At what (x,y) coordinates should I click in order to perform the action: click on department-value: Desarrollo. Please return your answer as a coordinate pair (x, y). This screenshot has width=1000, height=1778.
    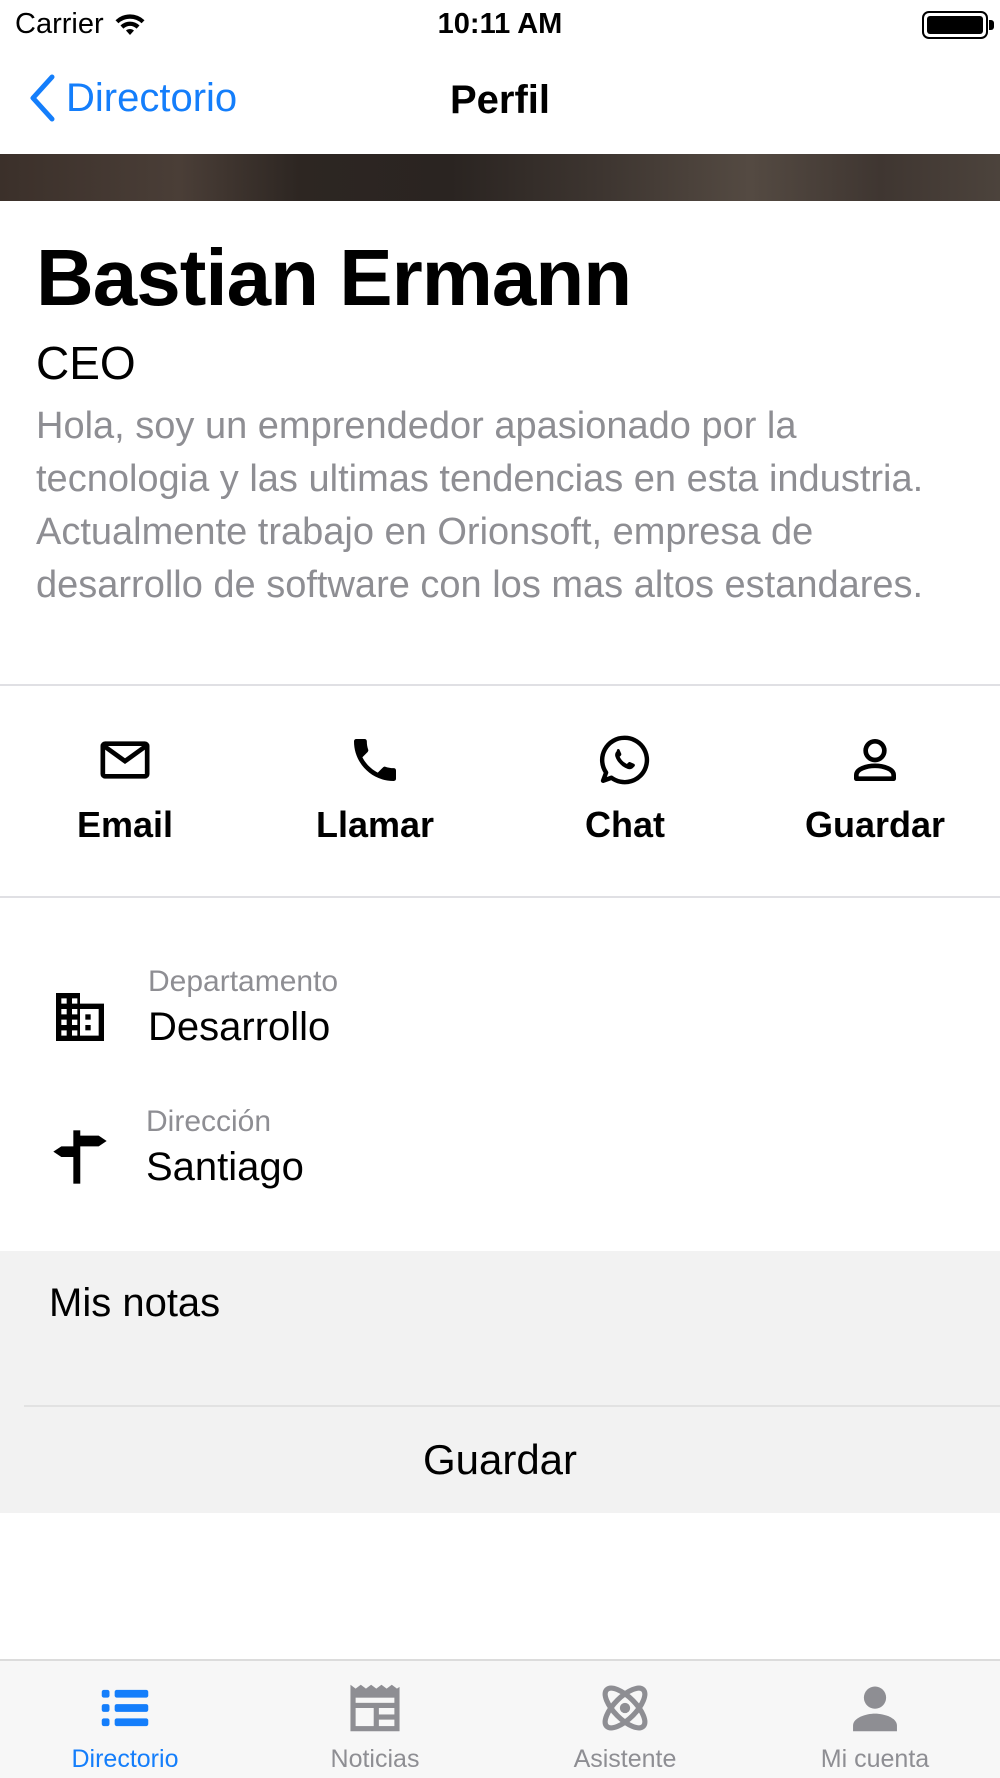
    Looking at the image, I should click on (239, 1027).